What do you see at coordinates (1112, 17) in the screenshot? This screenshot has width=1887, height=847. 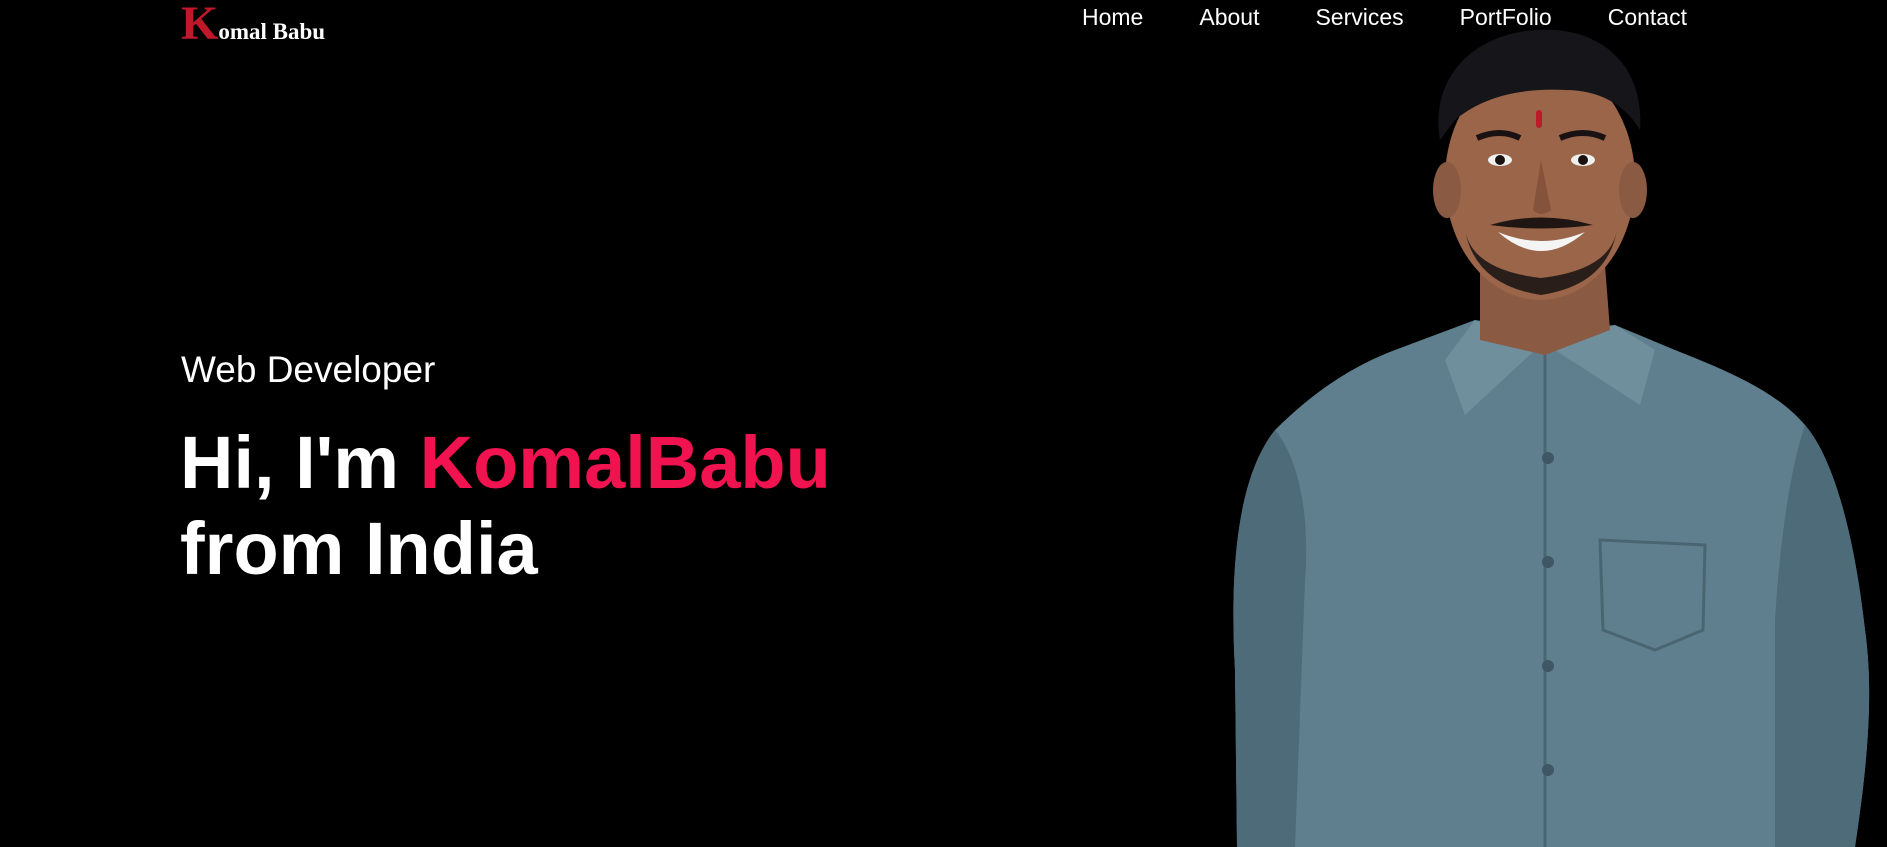 I see `nav-home: Home` at bounding box center [1112, 17].